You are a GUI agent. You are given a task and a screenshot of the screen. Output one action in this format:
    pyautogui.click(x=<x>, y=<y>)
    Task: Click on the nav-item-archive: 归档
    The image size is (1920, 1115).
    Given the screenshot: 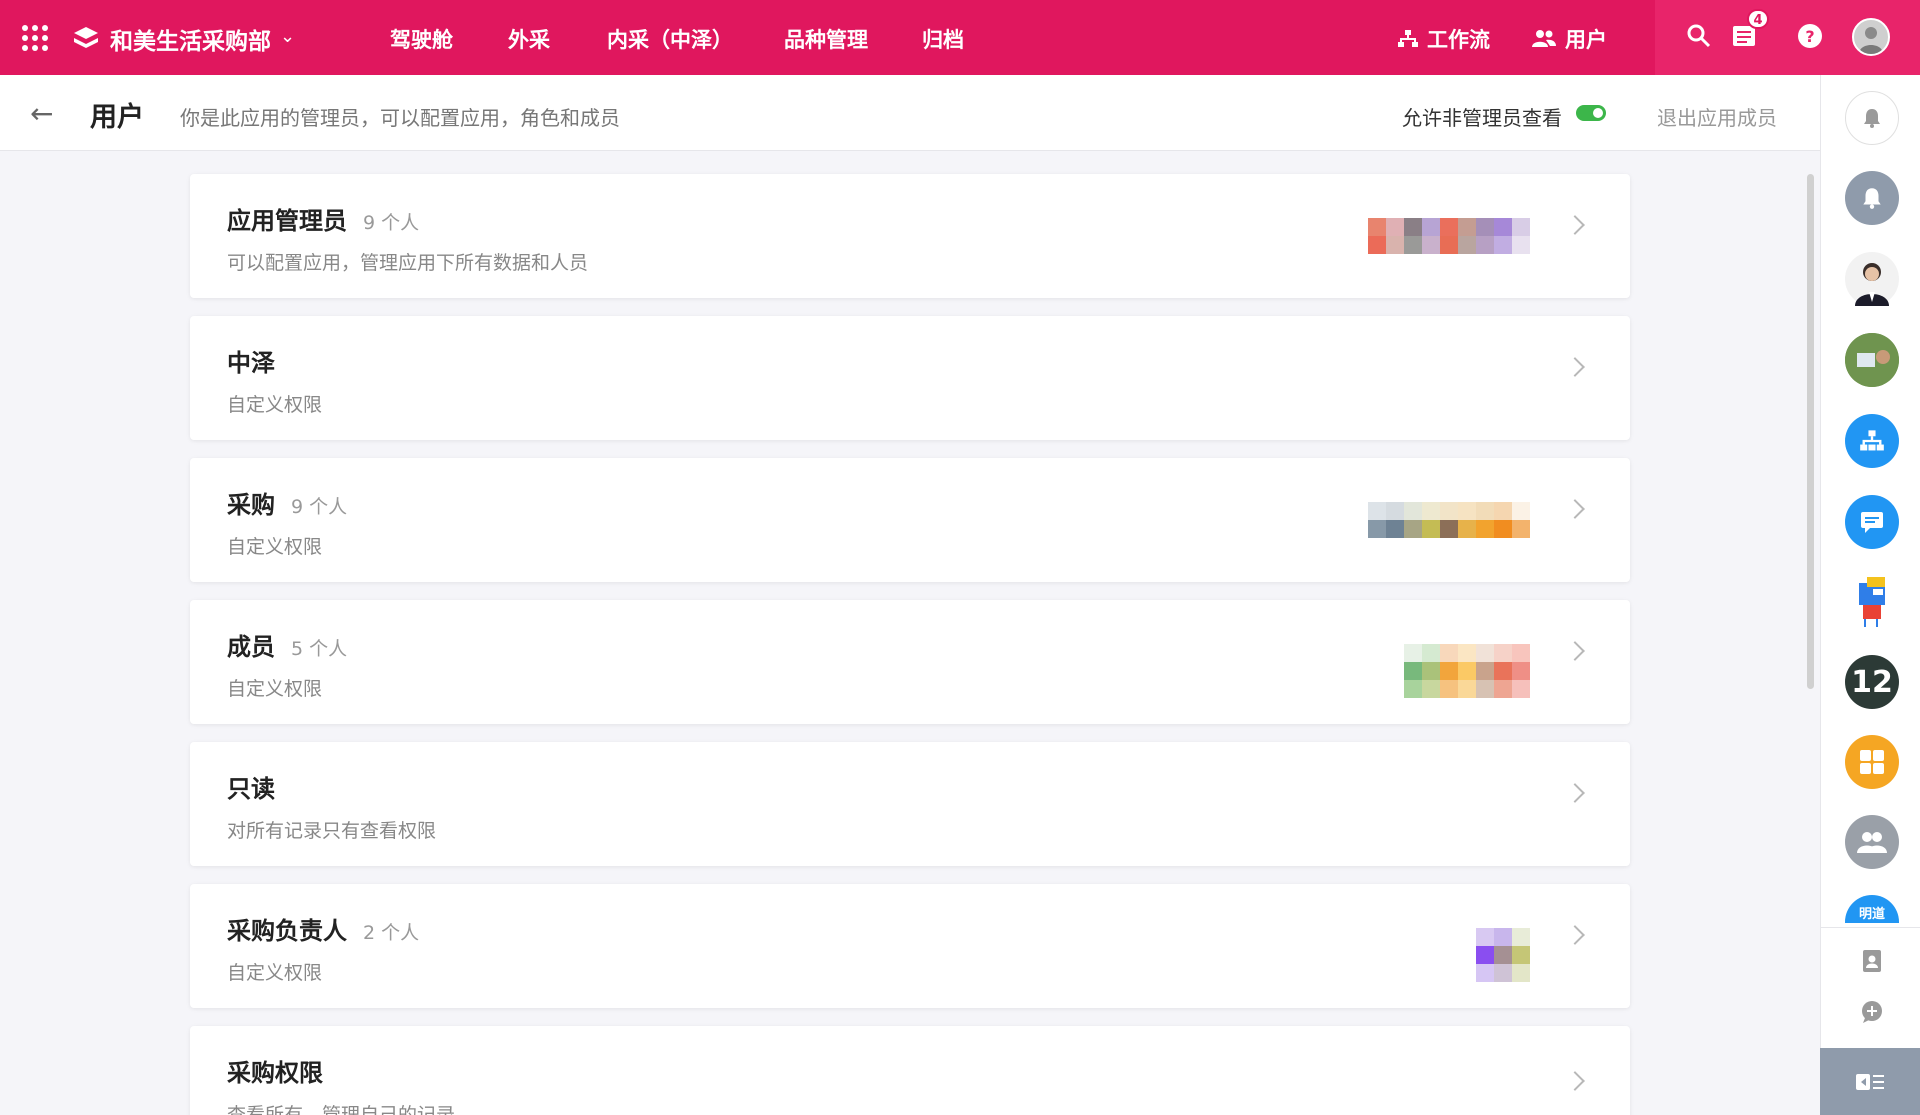 What is the action you would take?
    pyautogui.click(x=943, y=39)
    